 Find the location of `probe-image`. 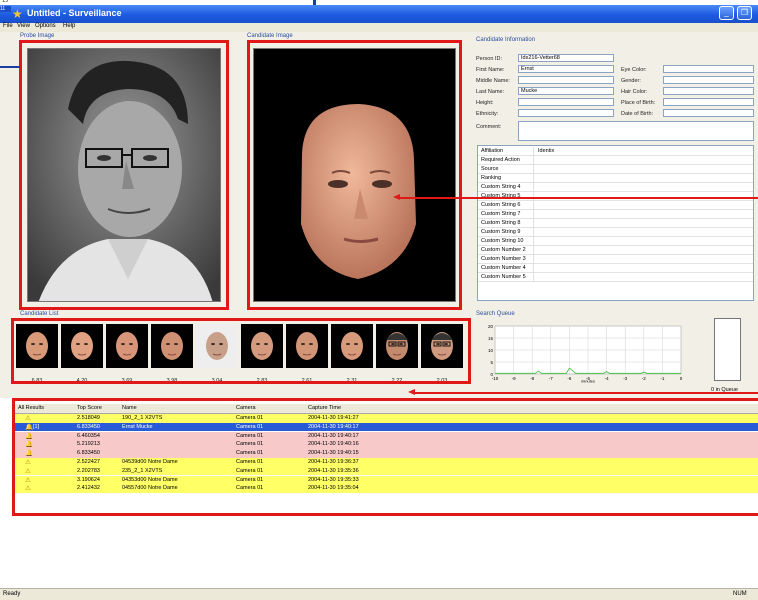

probe-image is located at coordinates (124, 175).